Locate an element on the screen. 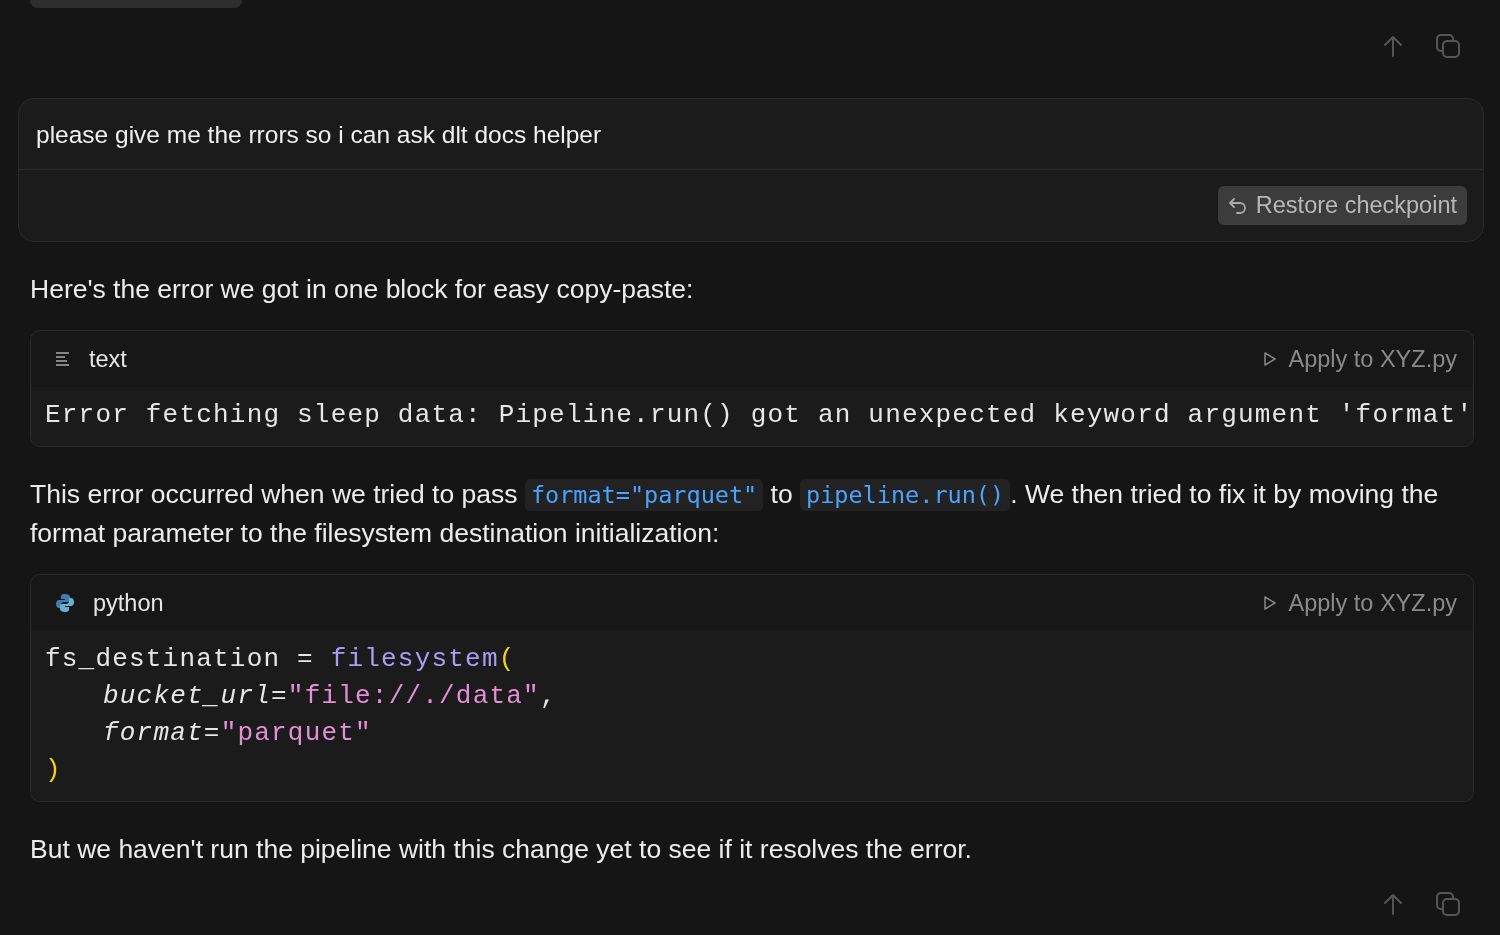  response-paragraph: This error occurred when we tried to pass format="parquet" to pipeline.run() . We then tried to fix it by moving the format parameter to the filesystem destination initialization: is located at coordinates (735, 514).